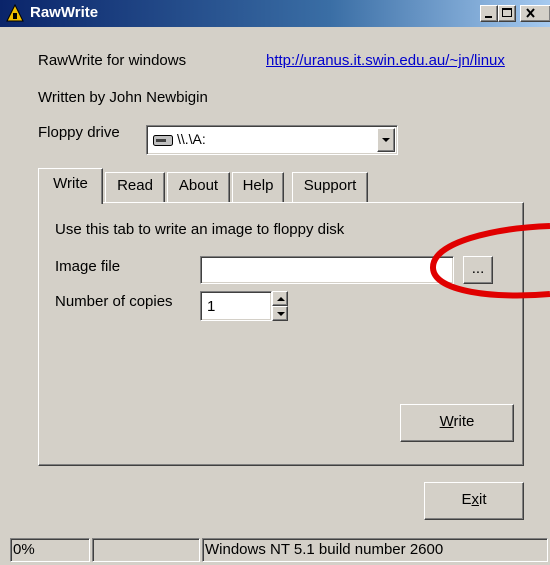  What do you see at coordinates (88, 266) in the screenshot?
I see `image-file-label: Image file` at bounding box center [88, 266].